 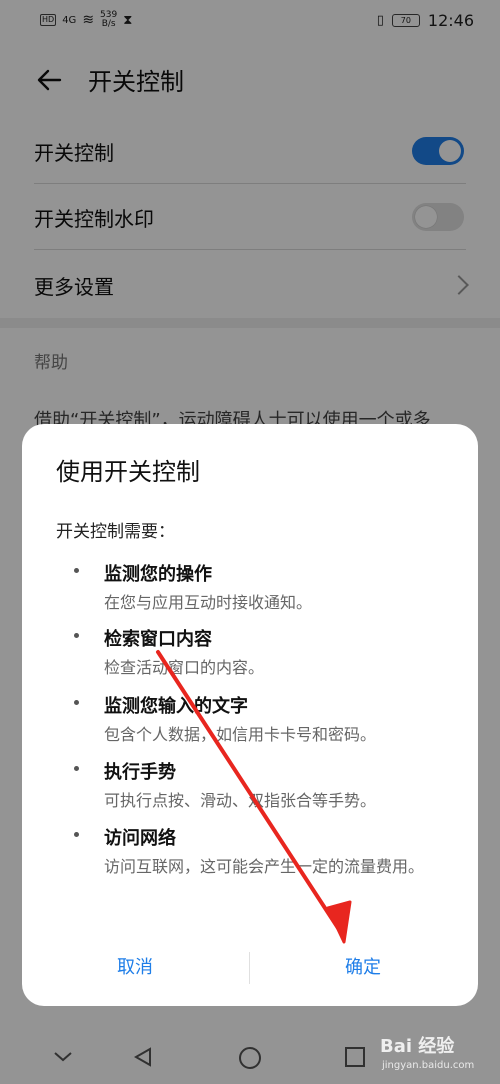 What do you see at coordinates (240, 734) in the screenshot?
I see `permission-desc: 包含个人数据，如信用卡卡号和密码。` at bounding box center [240, 734].